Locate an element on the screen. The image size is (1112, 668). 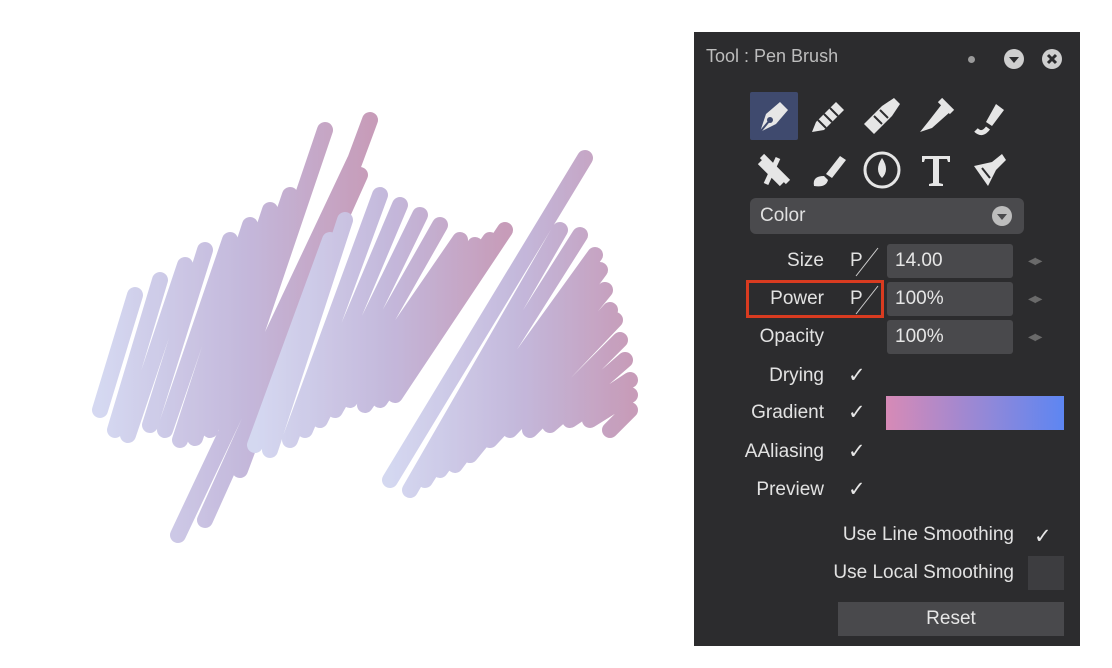
panel-status-dot is located at coordinates (971, 59).